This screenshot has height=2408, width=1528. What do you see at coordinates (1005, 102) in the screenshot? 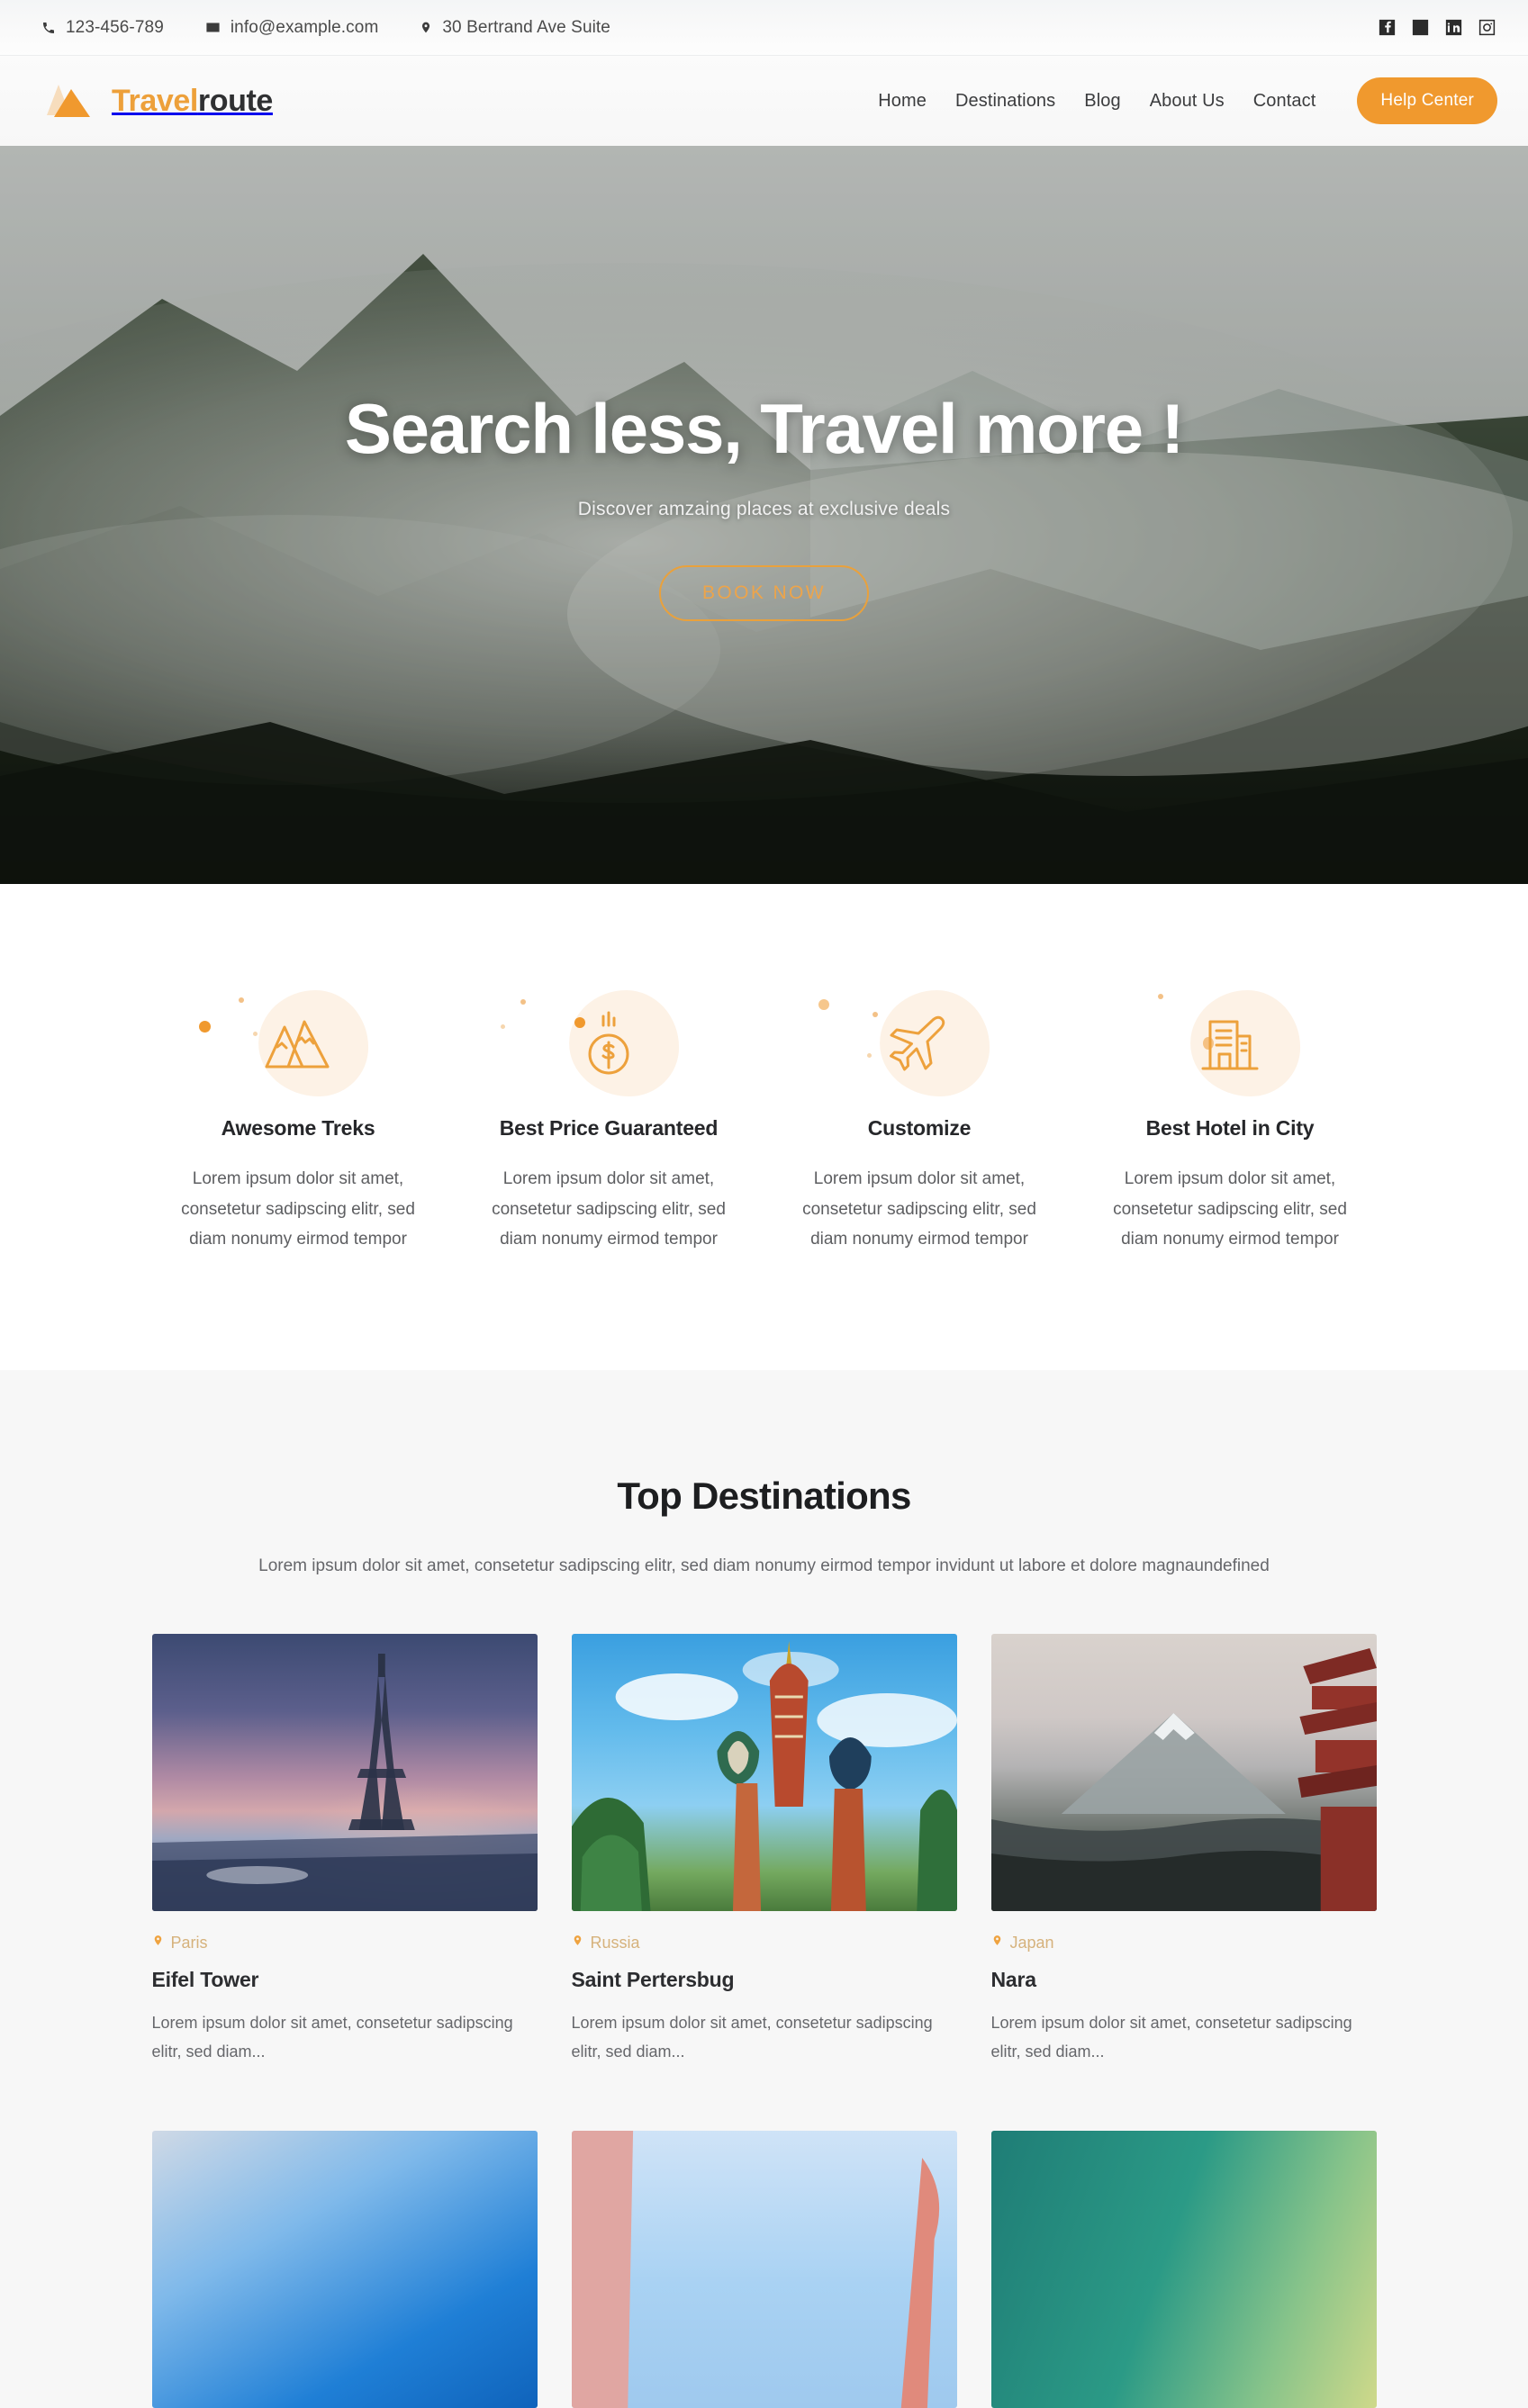
I see `nav-item-destinations: Destinations` at bounding box center [1005, 102].